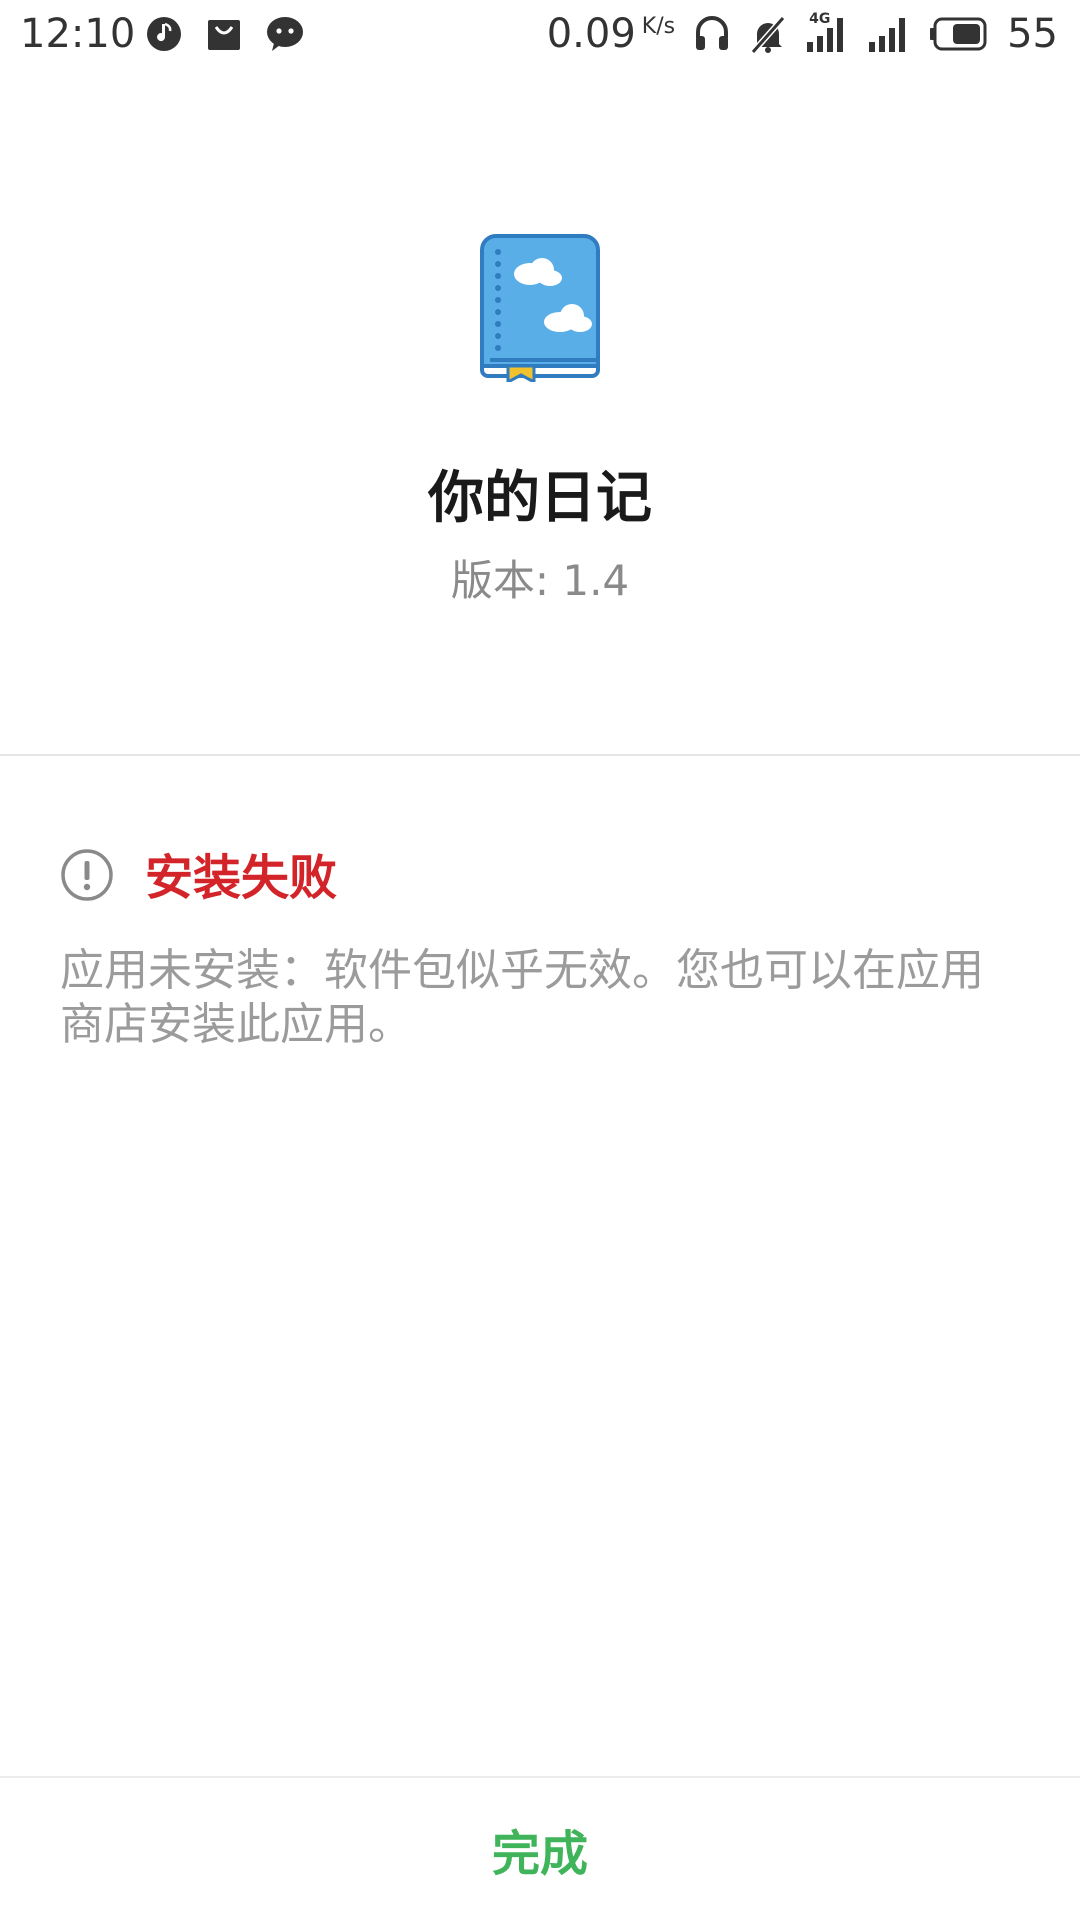  I want to click on signal-4g-icon: 4G, so click(827, 34).